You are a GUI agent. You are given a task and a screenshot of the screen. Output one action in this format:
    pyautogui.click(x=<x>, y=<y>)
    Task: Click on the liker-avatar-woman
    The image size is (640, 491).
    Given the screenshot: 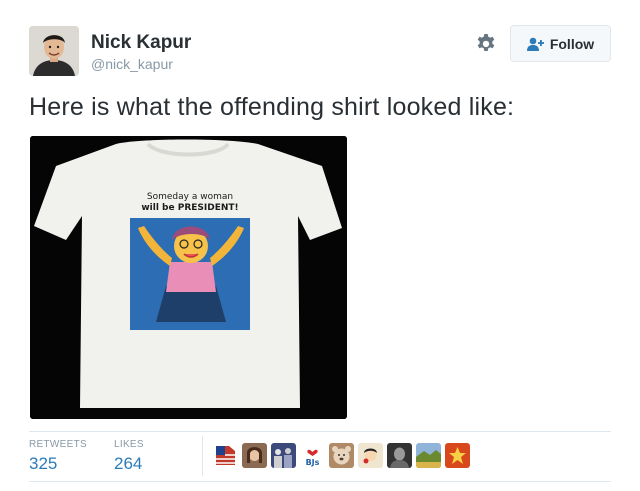 What is the action you would take?
    pyautogui.click(x=254, y=455)
    